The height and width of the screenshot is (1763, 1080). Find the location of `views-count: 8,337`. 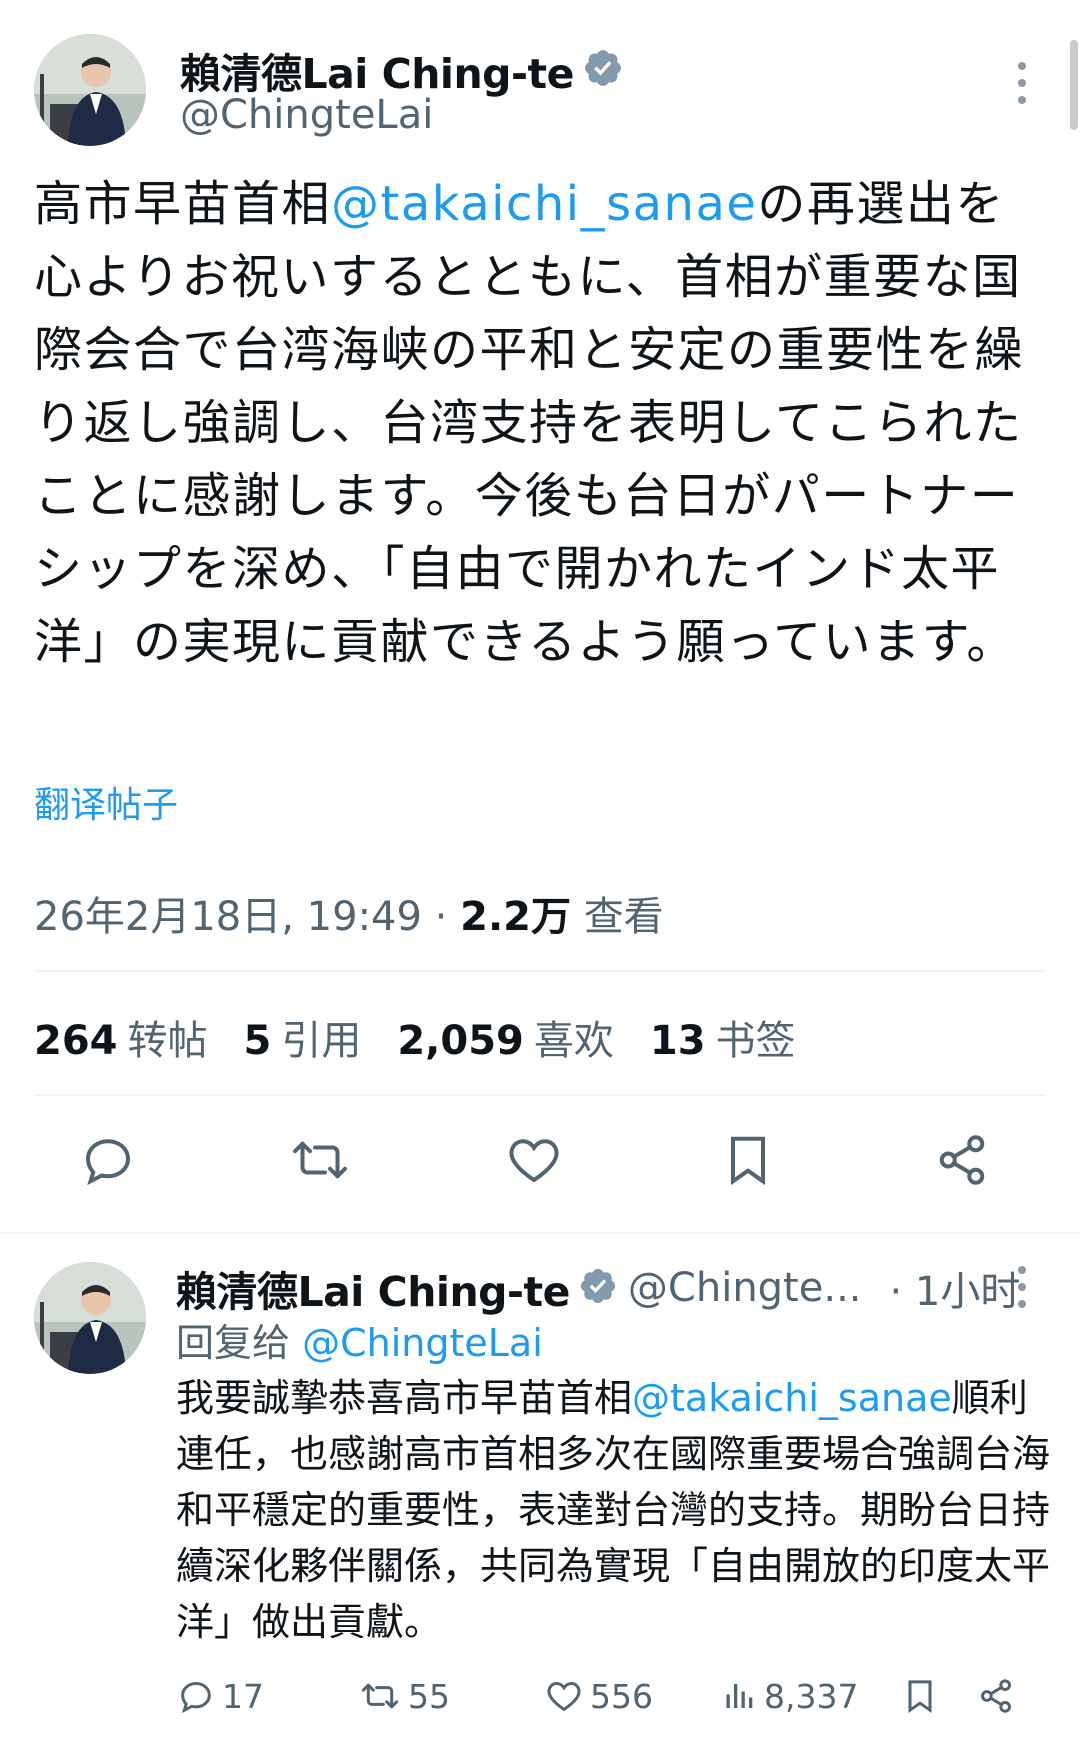

views-count: 8,337 is located at coordinates (811, 1696).